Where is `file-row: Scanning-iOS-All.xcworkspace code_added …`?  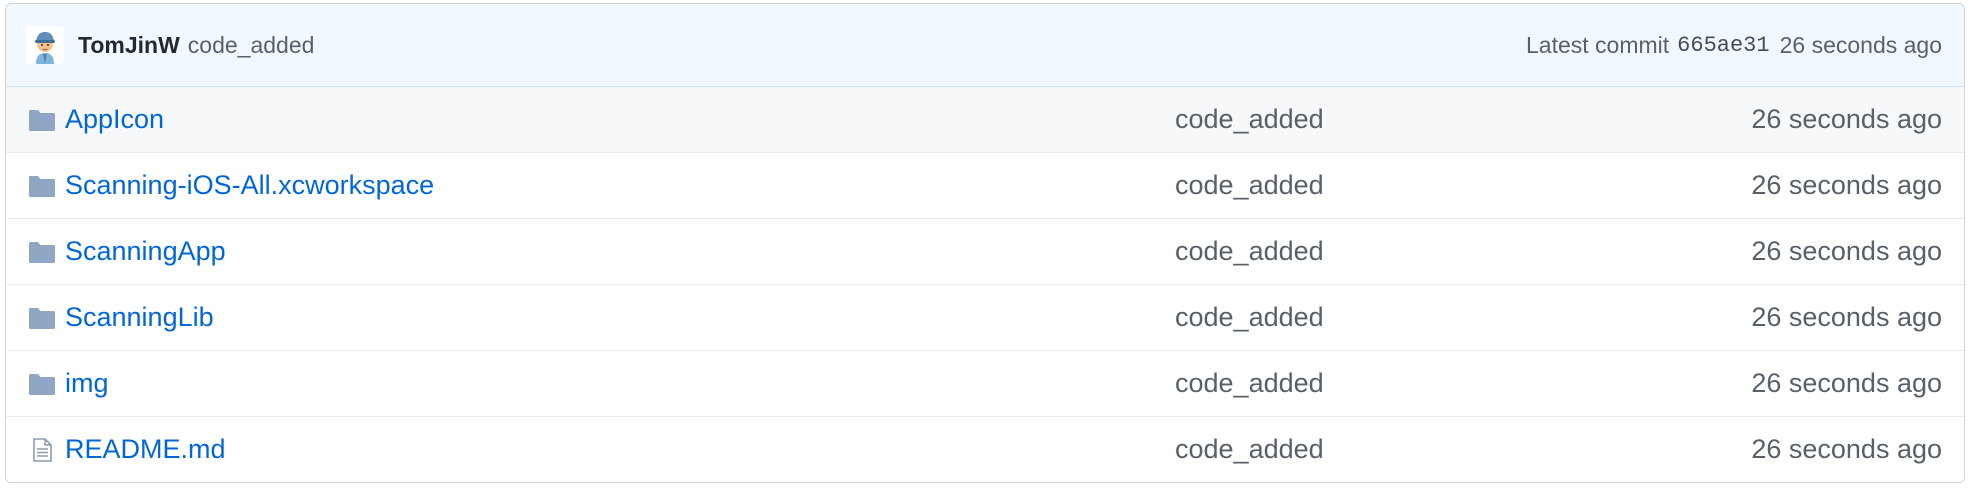 file-row: Scanning-iOS-All.xcworkspace code_added … is located at coordinates (985, 185).